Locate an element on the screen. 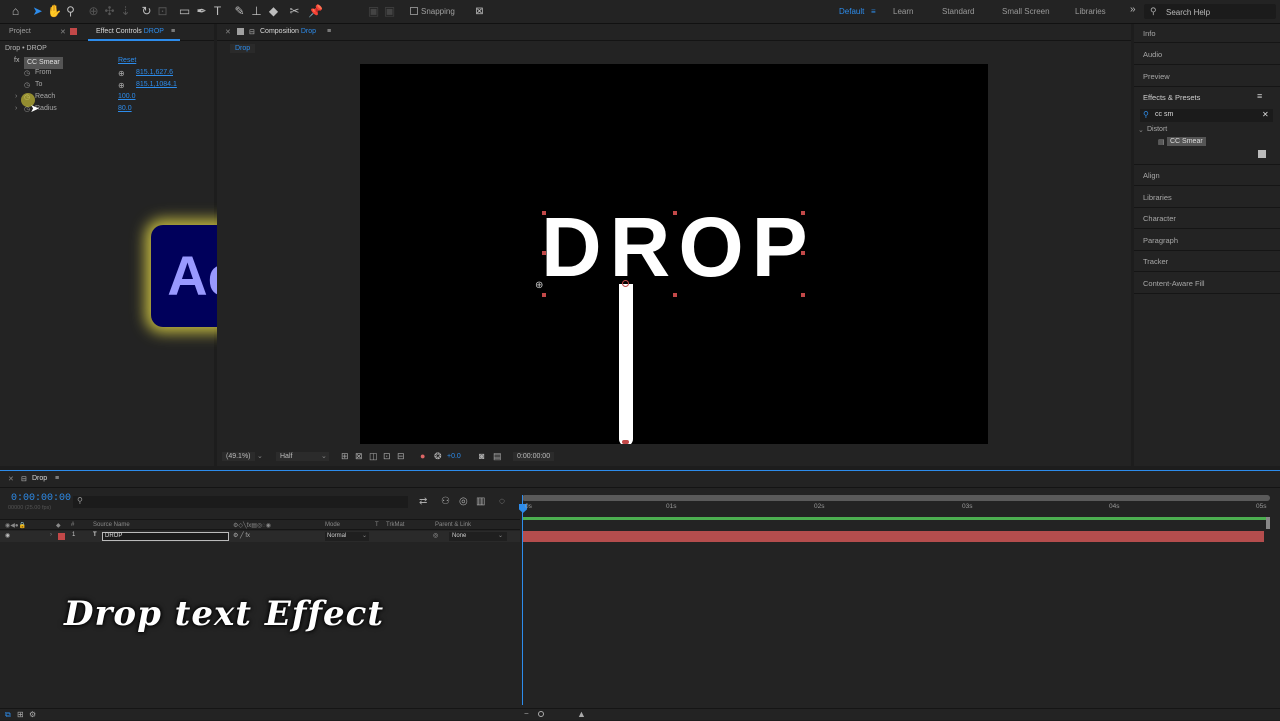 The height and width of the screenshot is (721, 1280). crosshair-icon: ⊕ is located at coordinates (121, 75).